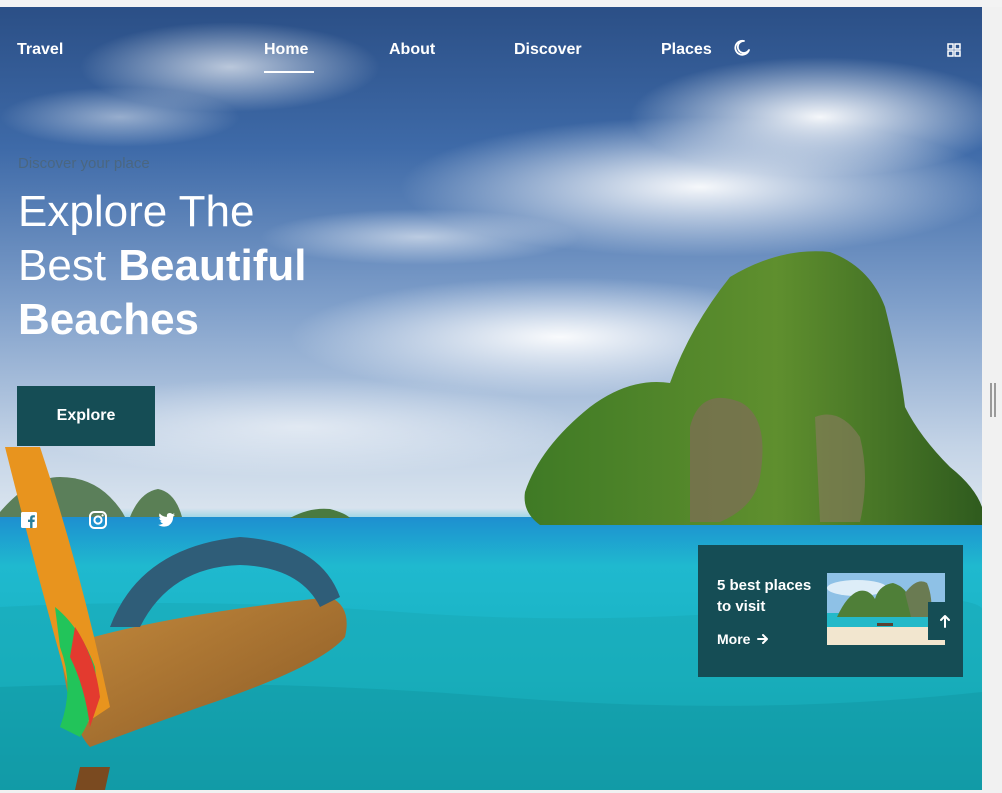 Image resolution: width=1002 pixels, height=793 pixels. I want to click on hero-title: Explore The Best Beautiful Beaches, so click(198, 266).